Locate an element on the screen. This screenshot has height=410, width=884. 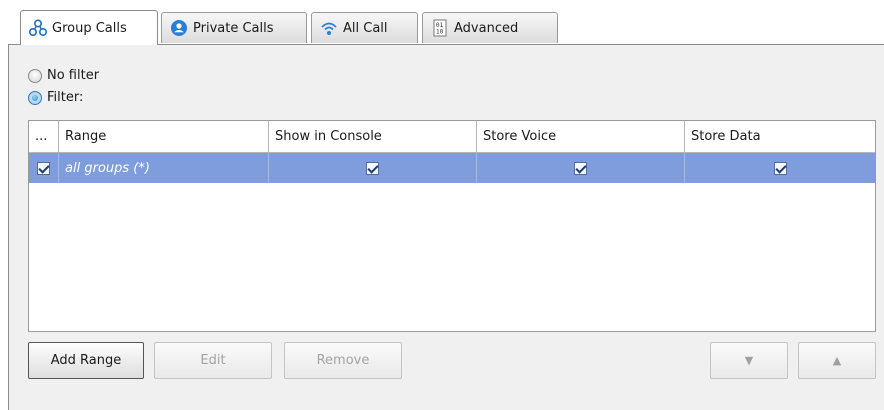
column-header-range: Range is located at coordinates (164, 136).